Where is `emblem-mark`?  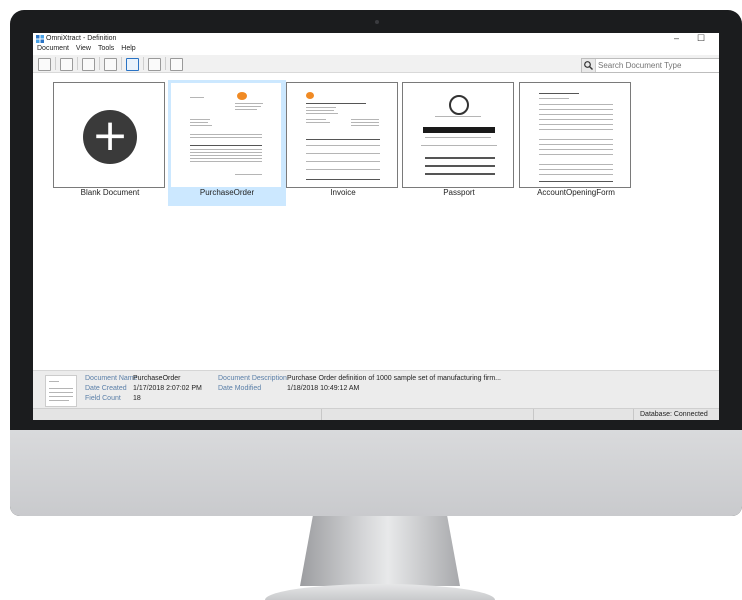
emblem-mark is located at coordinates (459, 105).